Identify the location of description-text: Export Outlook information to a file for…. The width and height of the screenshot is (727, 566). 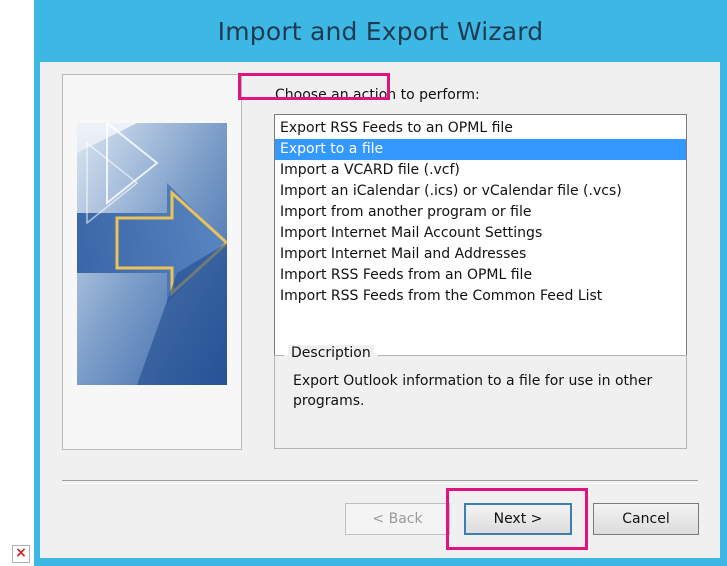
(473, 391).